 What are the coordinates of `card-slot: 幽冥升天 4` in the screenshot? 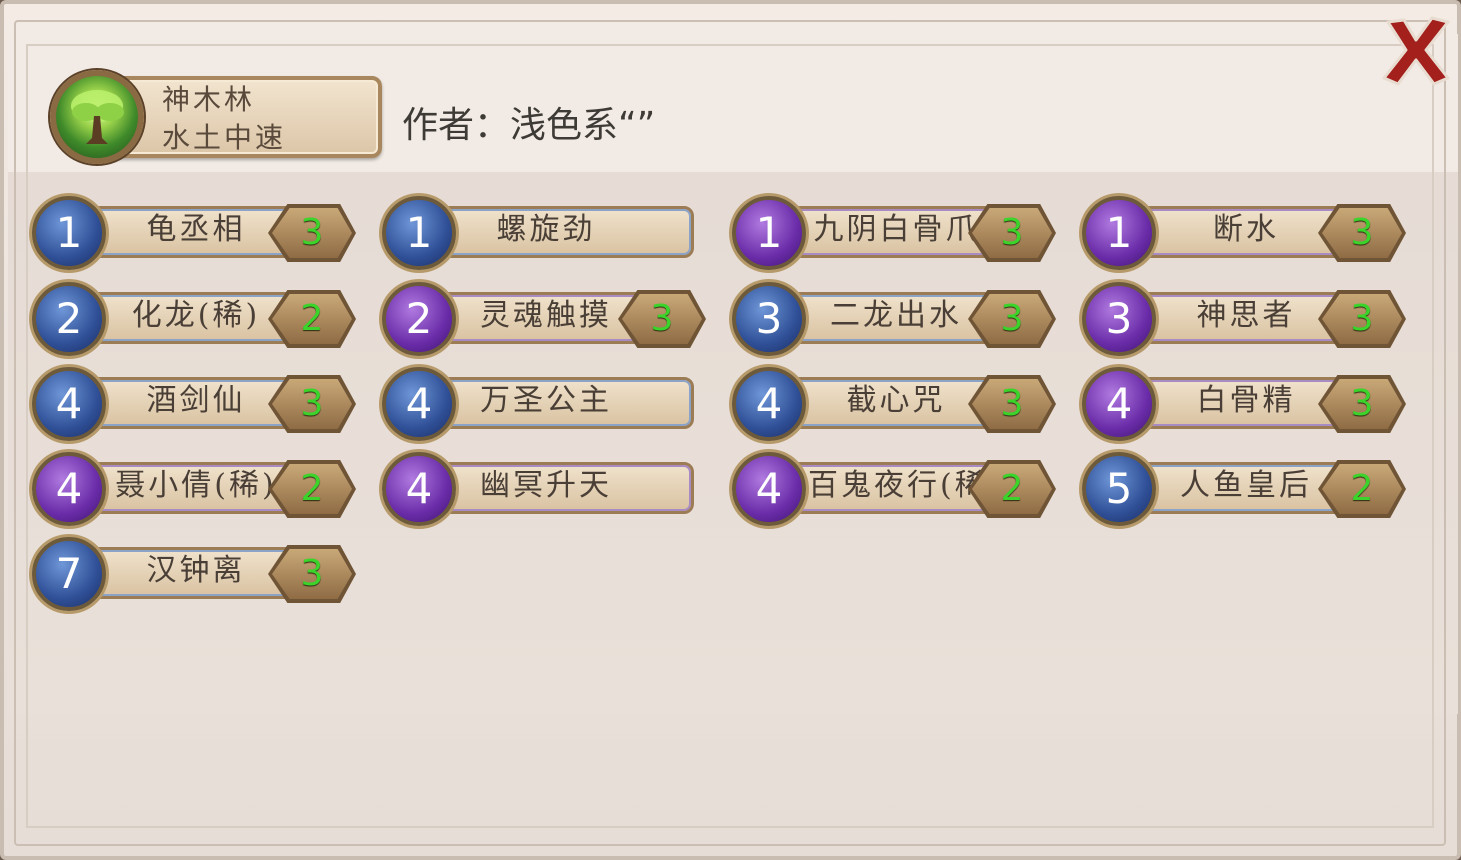 It's located at (547, 489).